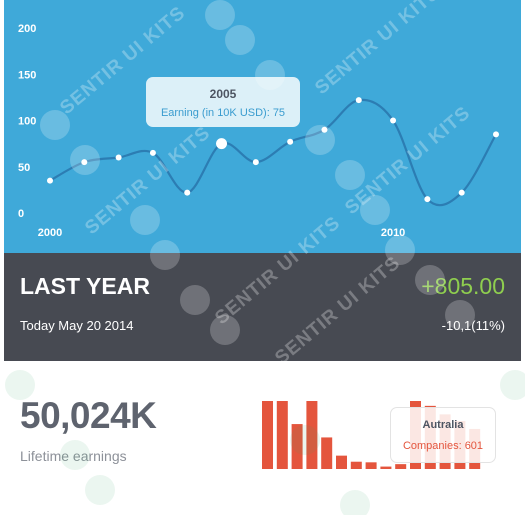 The width and height of the screenshot is (525, 515). What do you see at coordinates (88, 415) in the screenshot?
I see `lifetime-value: 50,024K` at bounding box center [88, 415].